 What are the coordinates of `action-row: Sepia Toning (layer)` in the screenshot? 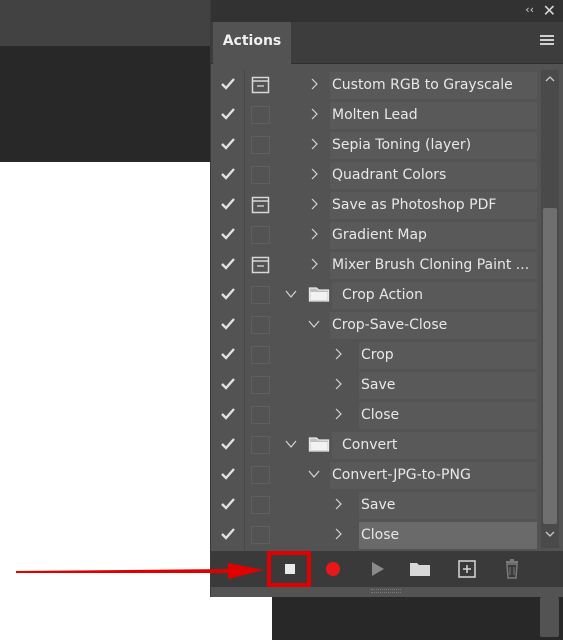 It's located at (374, 145).